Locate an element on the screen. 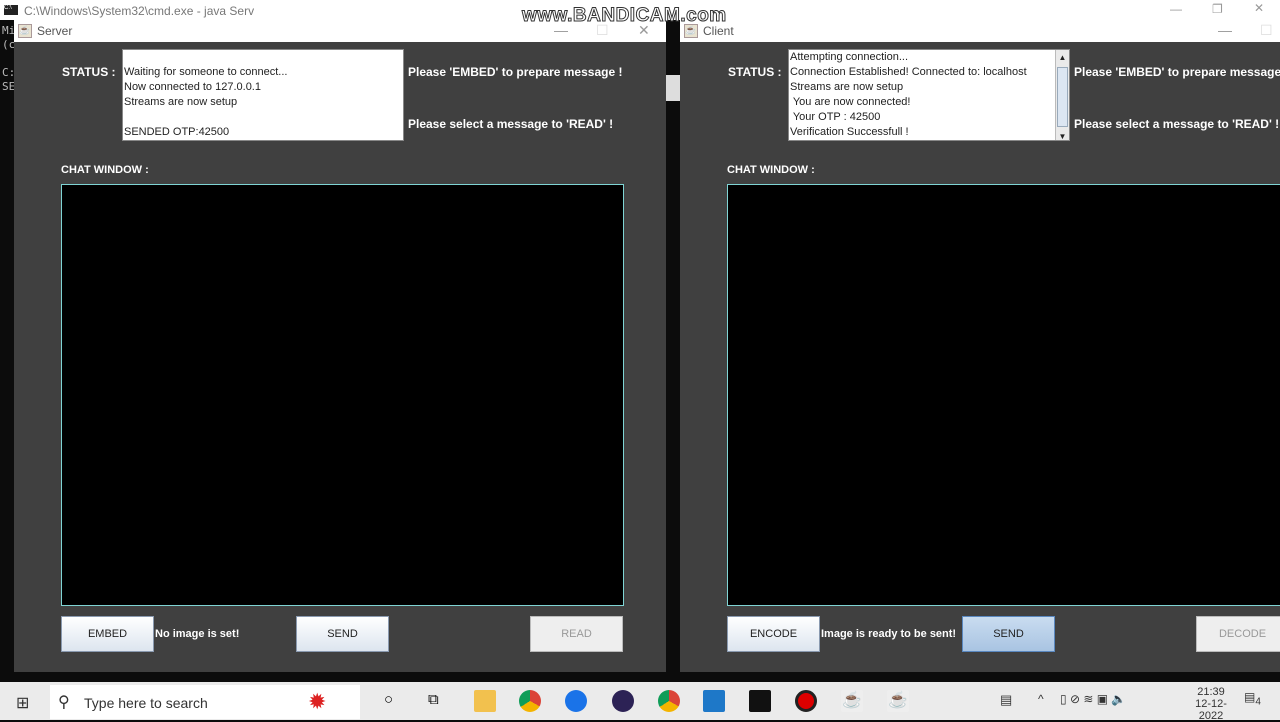  encode-button: ENCODE is located at coordinates (773, 634).